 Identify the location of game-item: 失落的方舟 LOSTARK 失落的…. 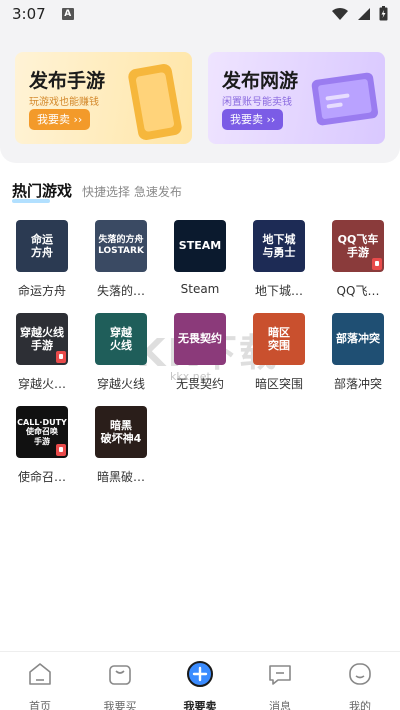
(121, 259).